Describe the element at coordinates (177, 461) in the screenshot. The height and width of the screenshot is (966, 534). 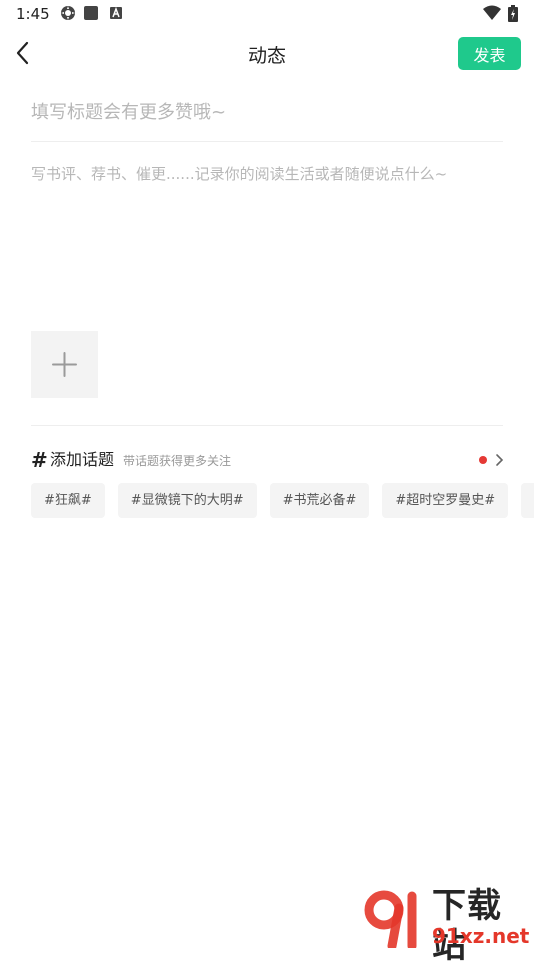
I see `add-topic-hint: 带话题获得更多关注` at that location.